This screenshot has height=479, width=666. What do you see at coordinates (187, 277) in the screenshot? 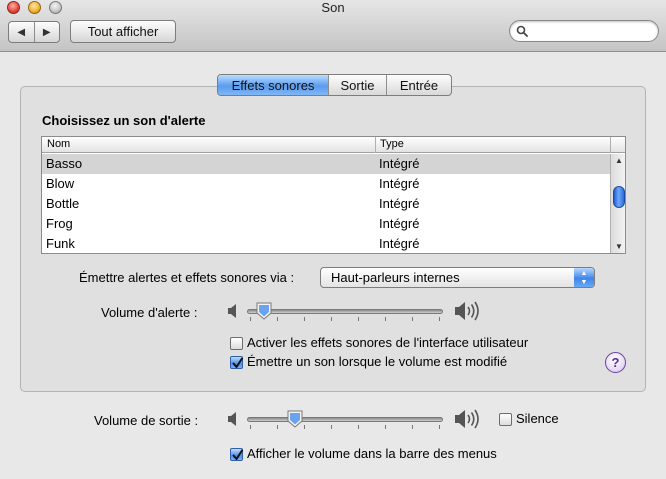
I see `output-device-label: Émettre alertes et effets sonores via :` at bounding box center [187, 277].